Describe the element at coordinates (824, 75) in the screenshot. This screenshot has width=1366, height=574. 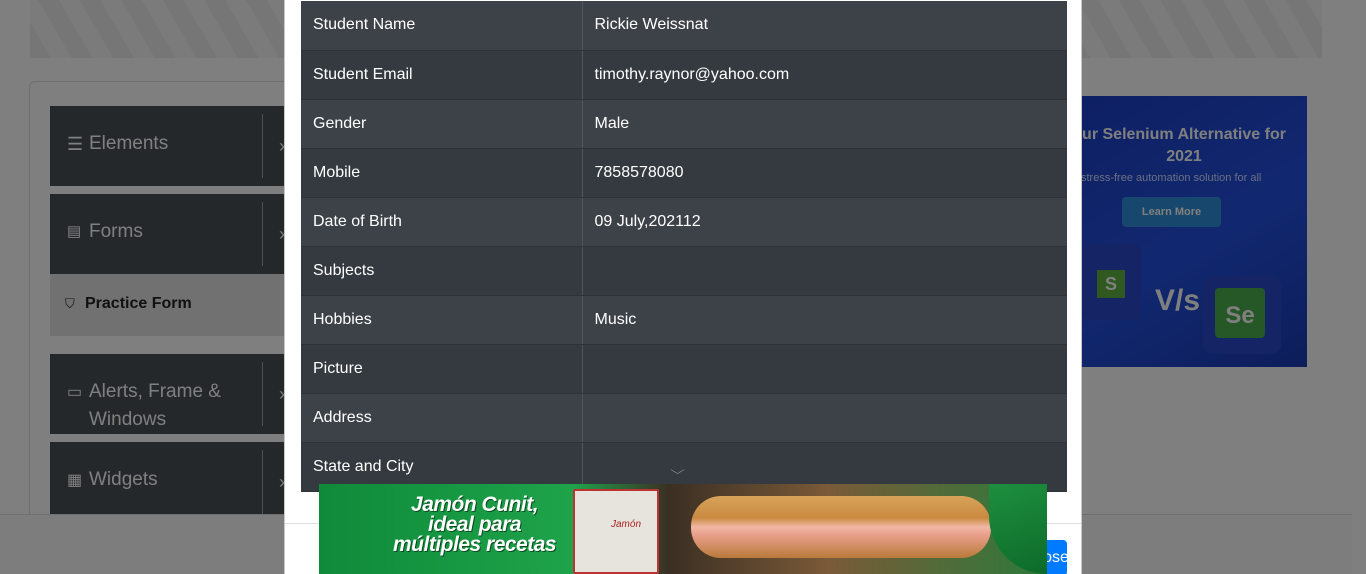
I see `row-value: timothy.raynor@yahoo.com` at that location.